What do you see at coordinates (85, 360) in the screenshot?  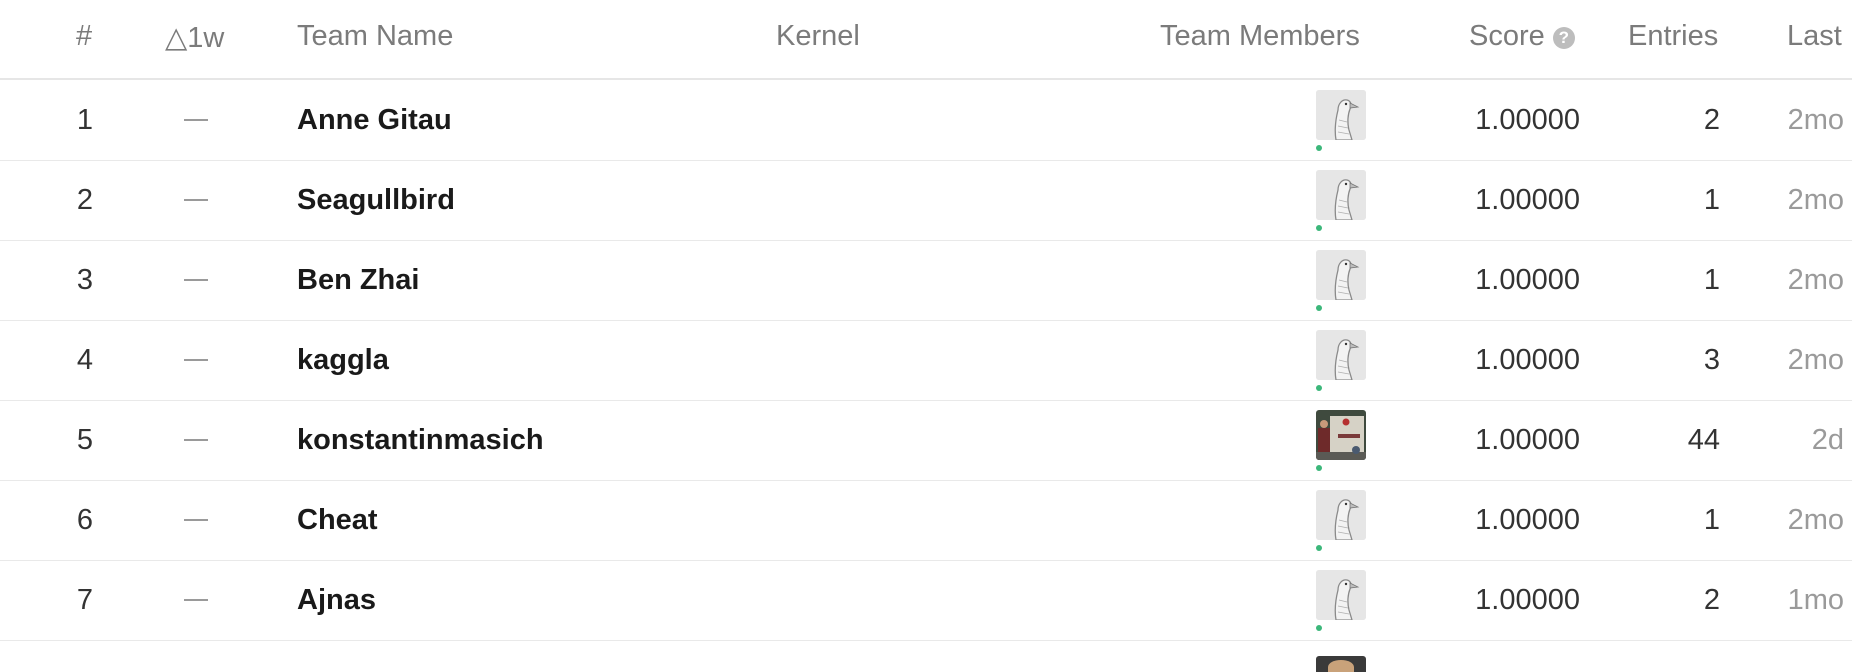 I see `rank-cell: 4` at bounding box center [85, 360].